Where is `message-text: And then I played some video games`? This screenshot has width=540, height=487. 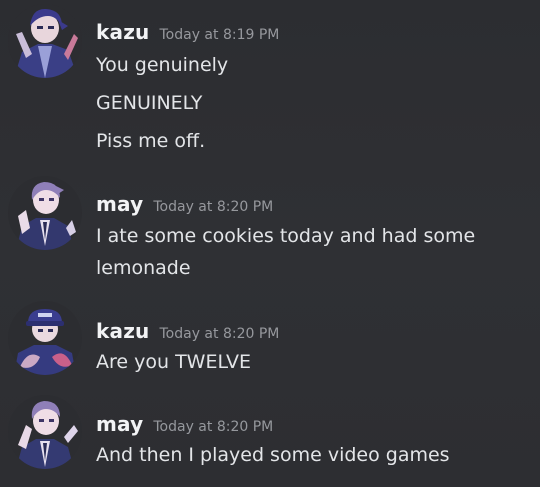 message-text: And then I played some video games is located at coordinates (273, 455).